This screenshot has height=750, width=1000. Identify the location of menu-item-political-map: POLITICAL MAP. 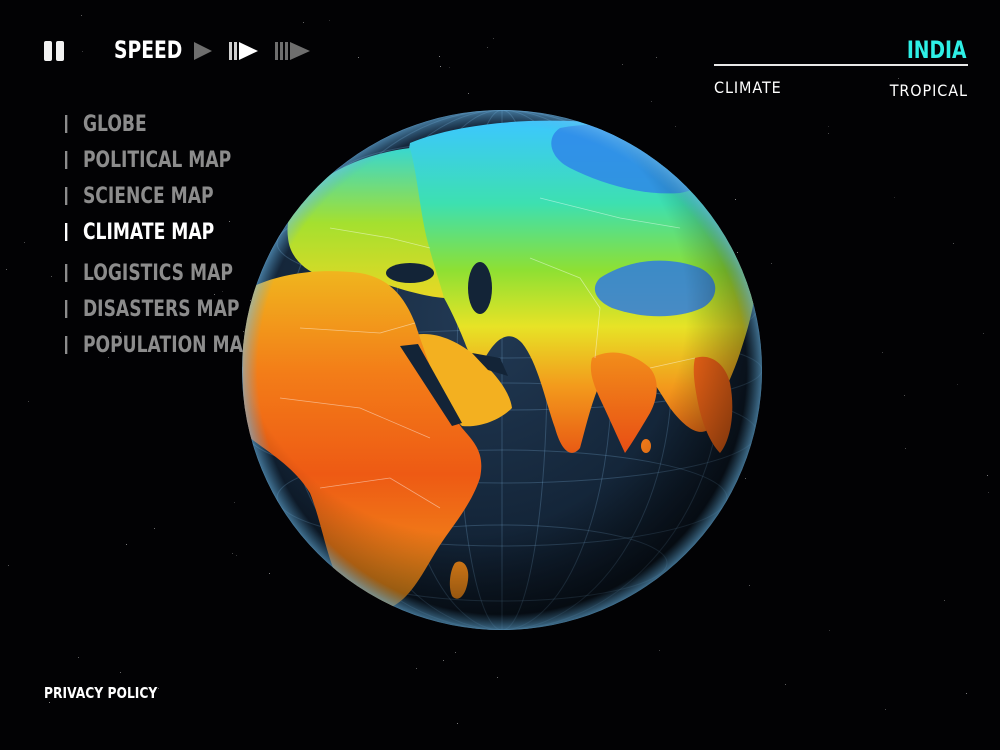
(148, 160).